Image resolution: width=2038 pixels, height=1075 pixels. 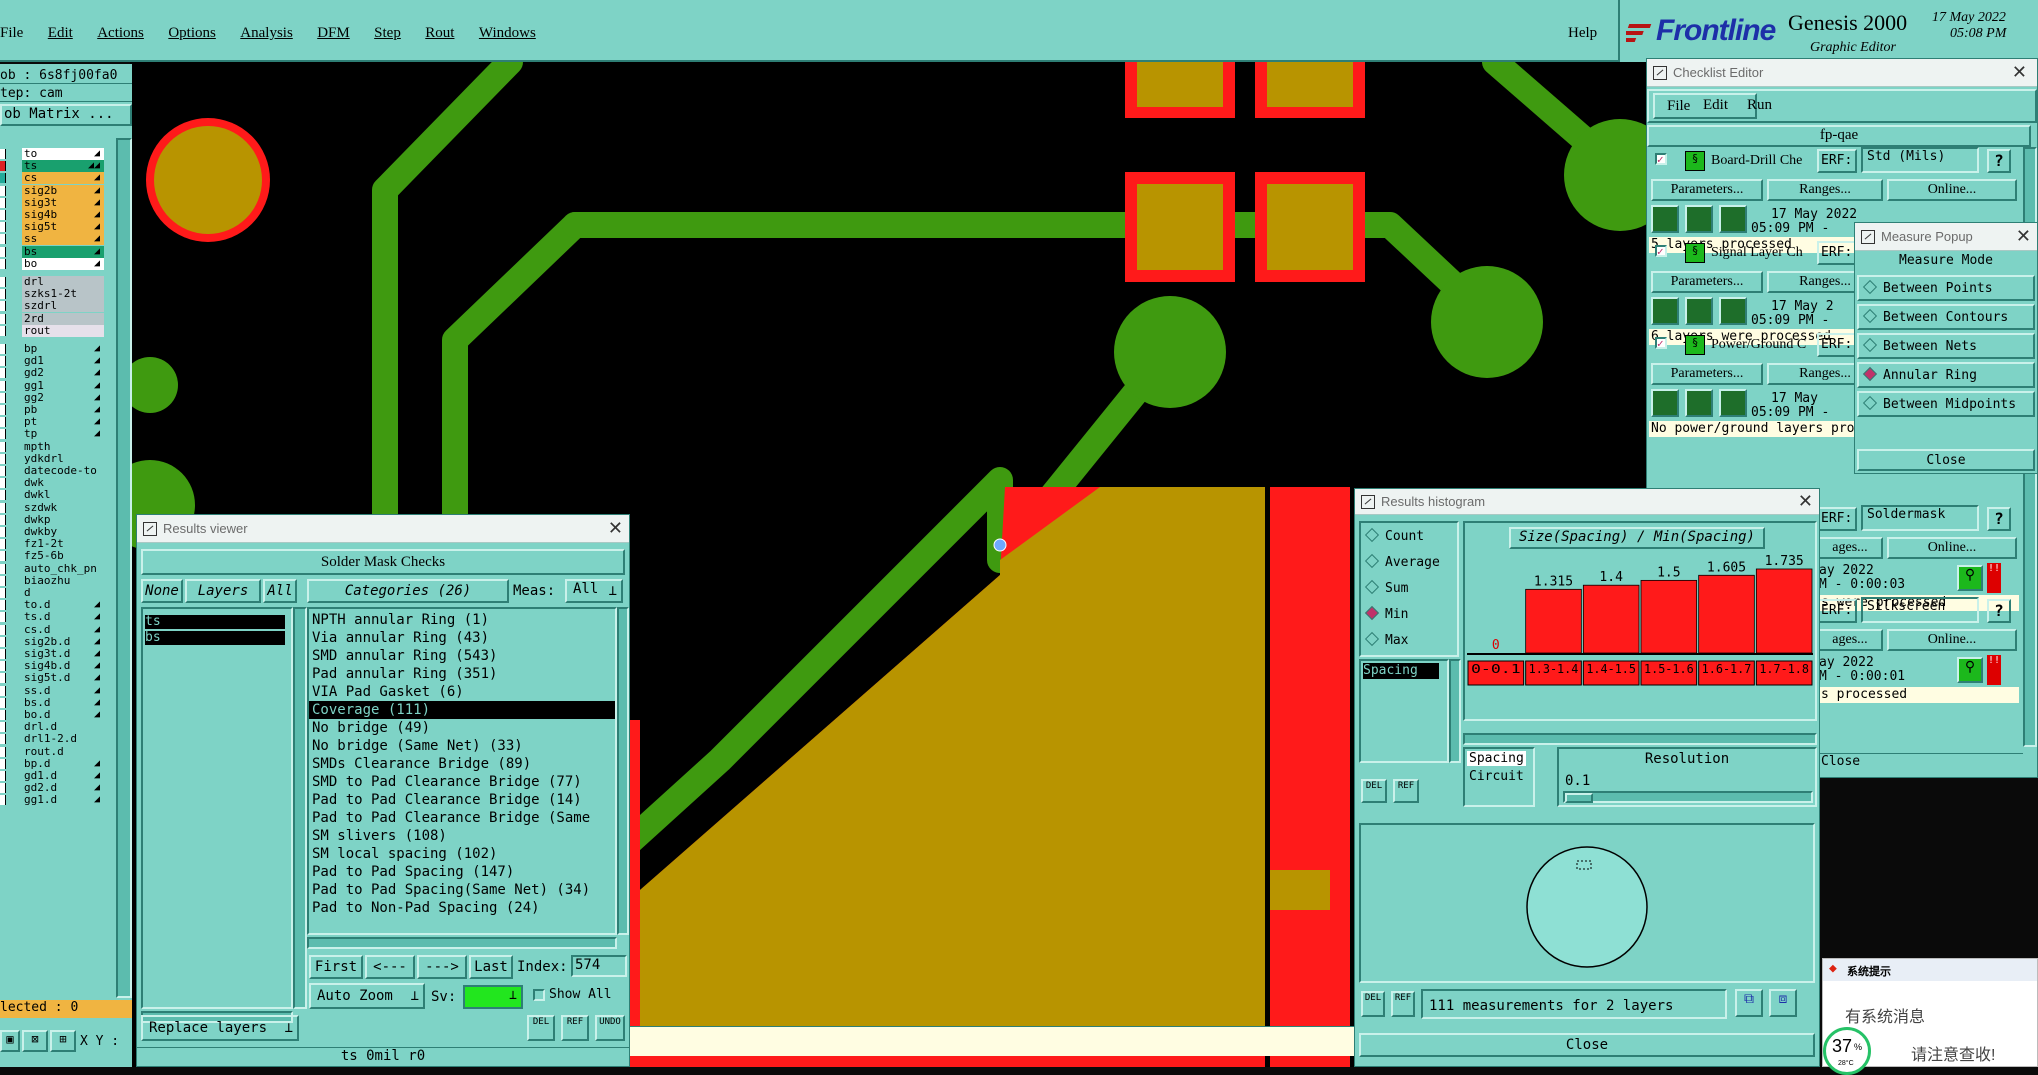 What do you see at coordinates (1582, 33) in the screenshot?
I see `menu-help: Help` at bounding box center [1582, 33].